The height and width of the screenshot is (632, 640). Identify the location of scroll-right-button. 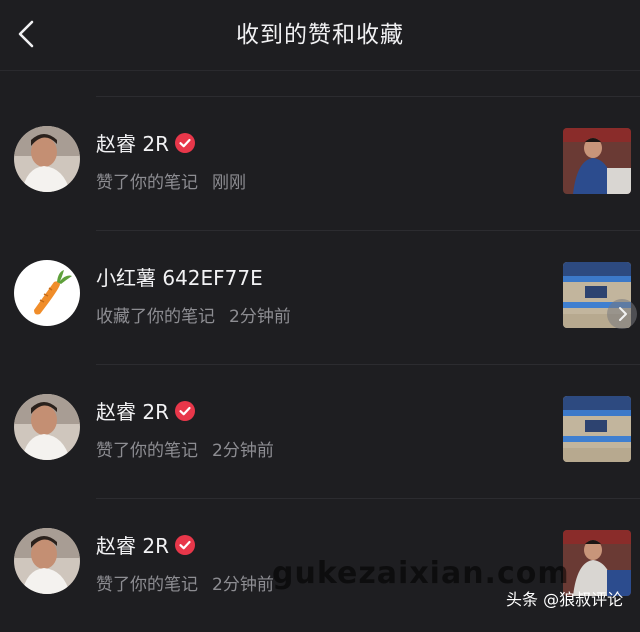
(622, 314).